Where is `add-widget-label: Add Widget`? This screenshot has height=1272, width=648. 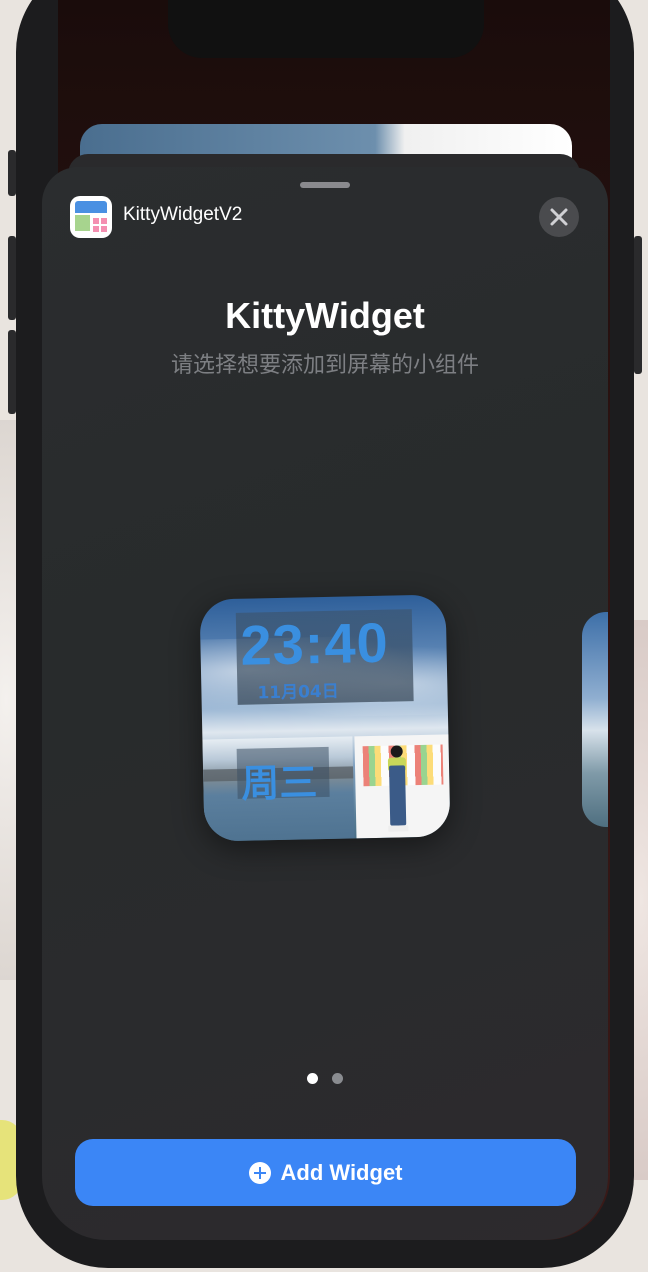
add-widget-label: Add Widget is located at coordinates (341, 1172).